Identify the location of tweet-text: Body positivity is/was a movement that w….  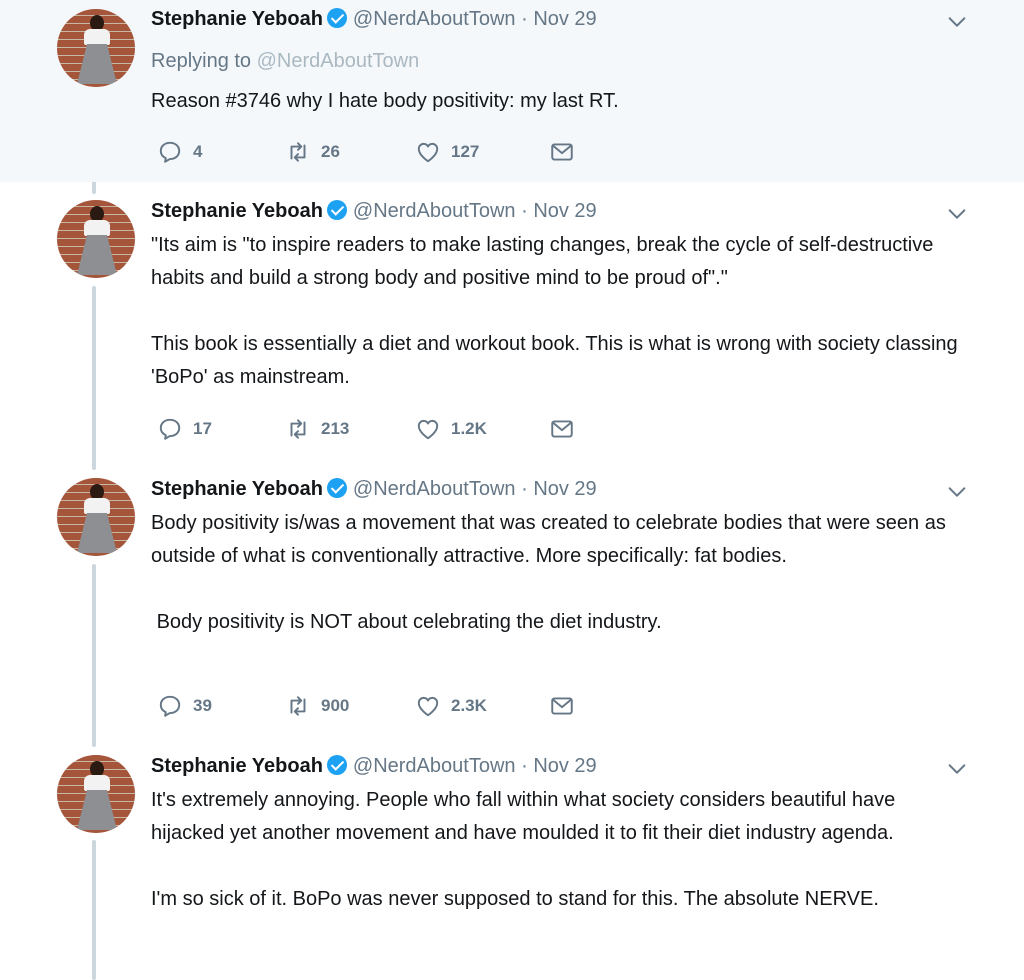
(561, 573).